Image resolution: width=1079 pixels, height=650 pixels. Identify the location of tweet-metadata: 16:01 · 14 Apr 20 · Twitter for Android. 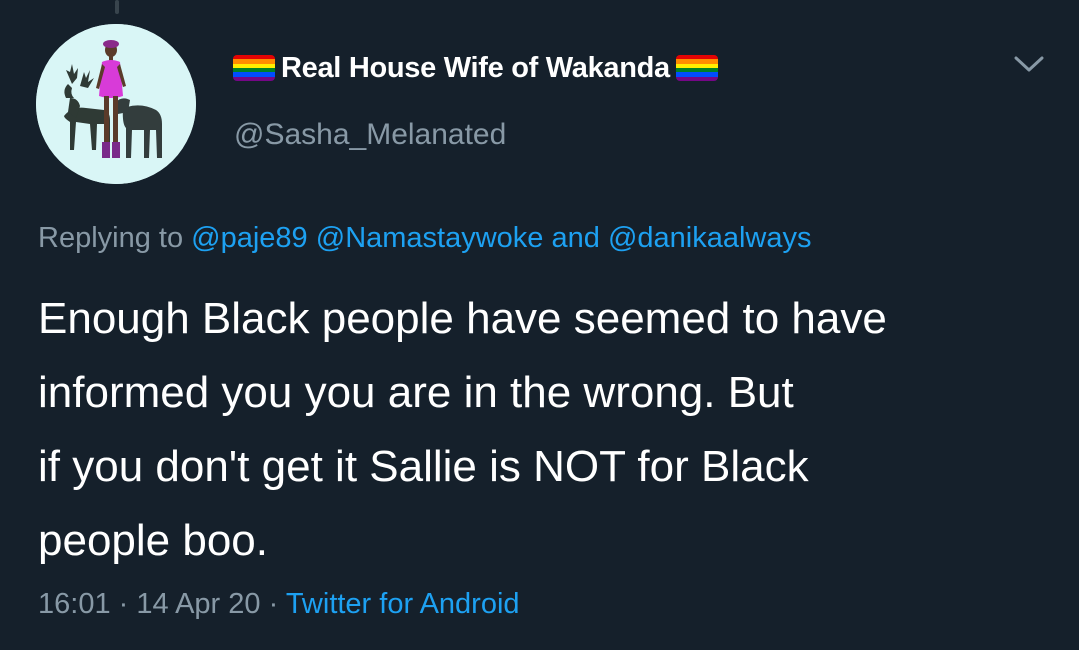
(279, 604).